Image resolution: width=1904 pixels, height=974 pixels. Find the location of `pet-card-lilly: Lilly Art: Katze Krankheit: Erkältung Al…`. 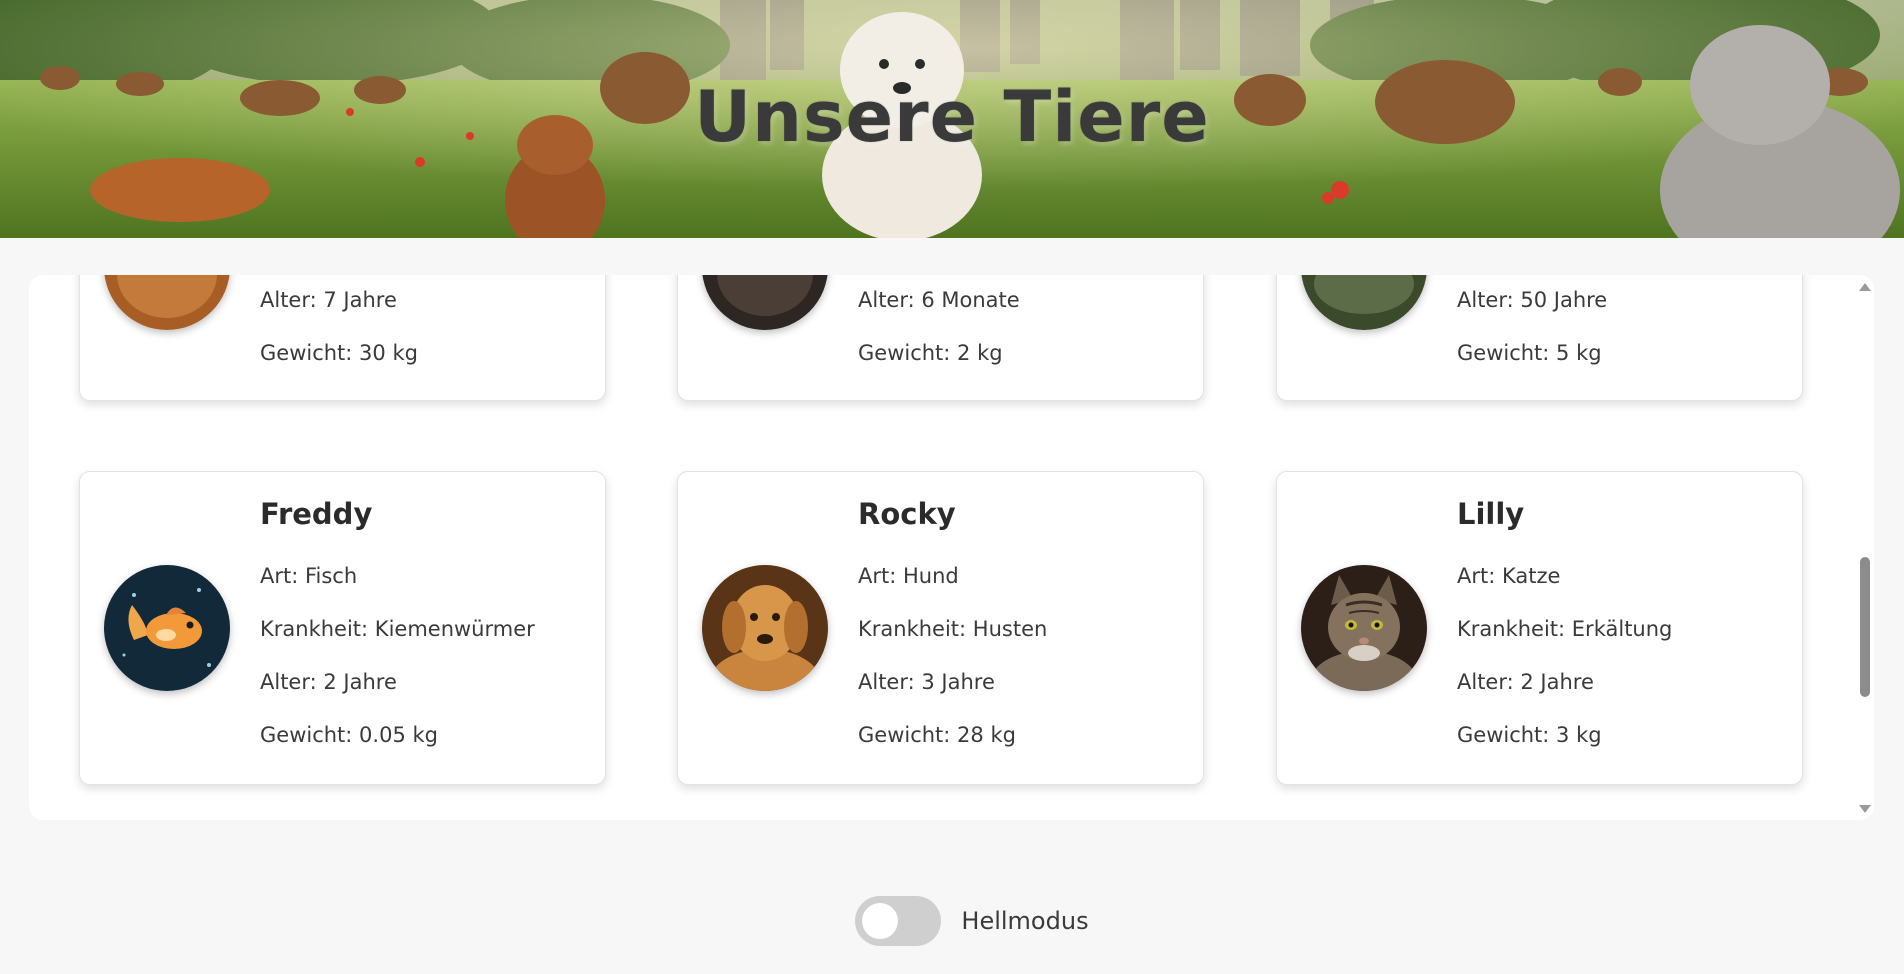

pet-card-lilly: Lilly Art: Katze Krankheit: Erkältung Al… is located at coordinates (1539, 628).